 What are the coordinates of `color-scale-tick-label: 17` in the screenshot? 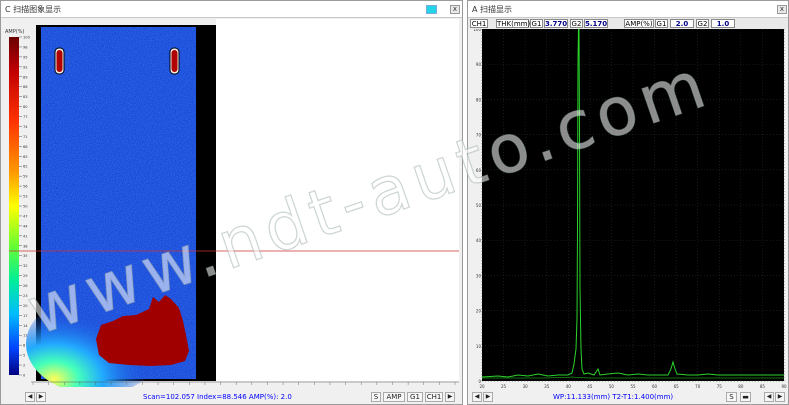 It's located at (25, 316).